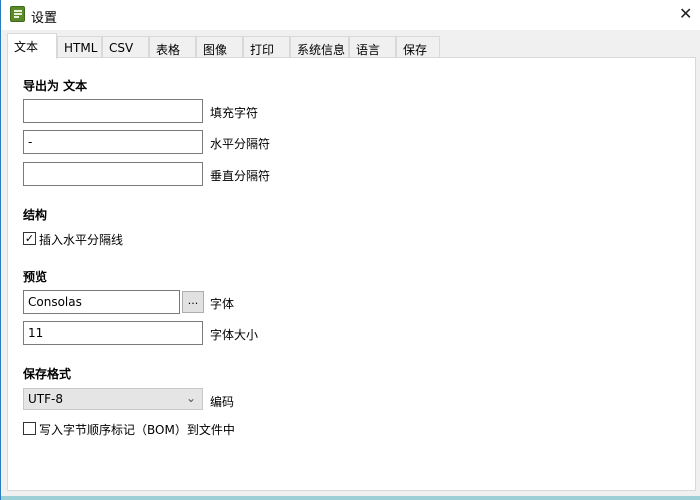  I want to click on font-size-label: 字体大小, so click(234, 335).